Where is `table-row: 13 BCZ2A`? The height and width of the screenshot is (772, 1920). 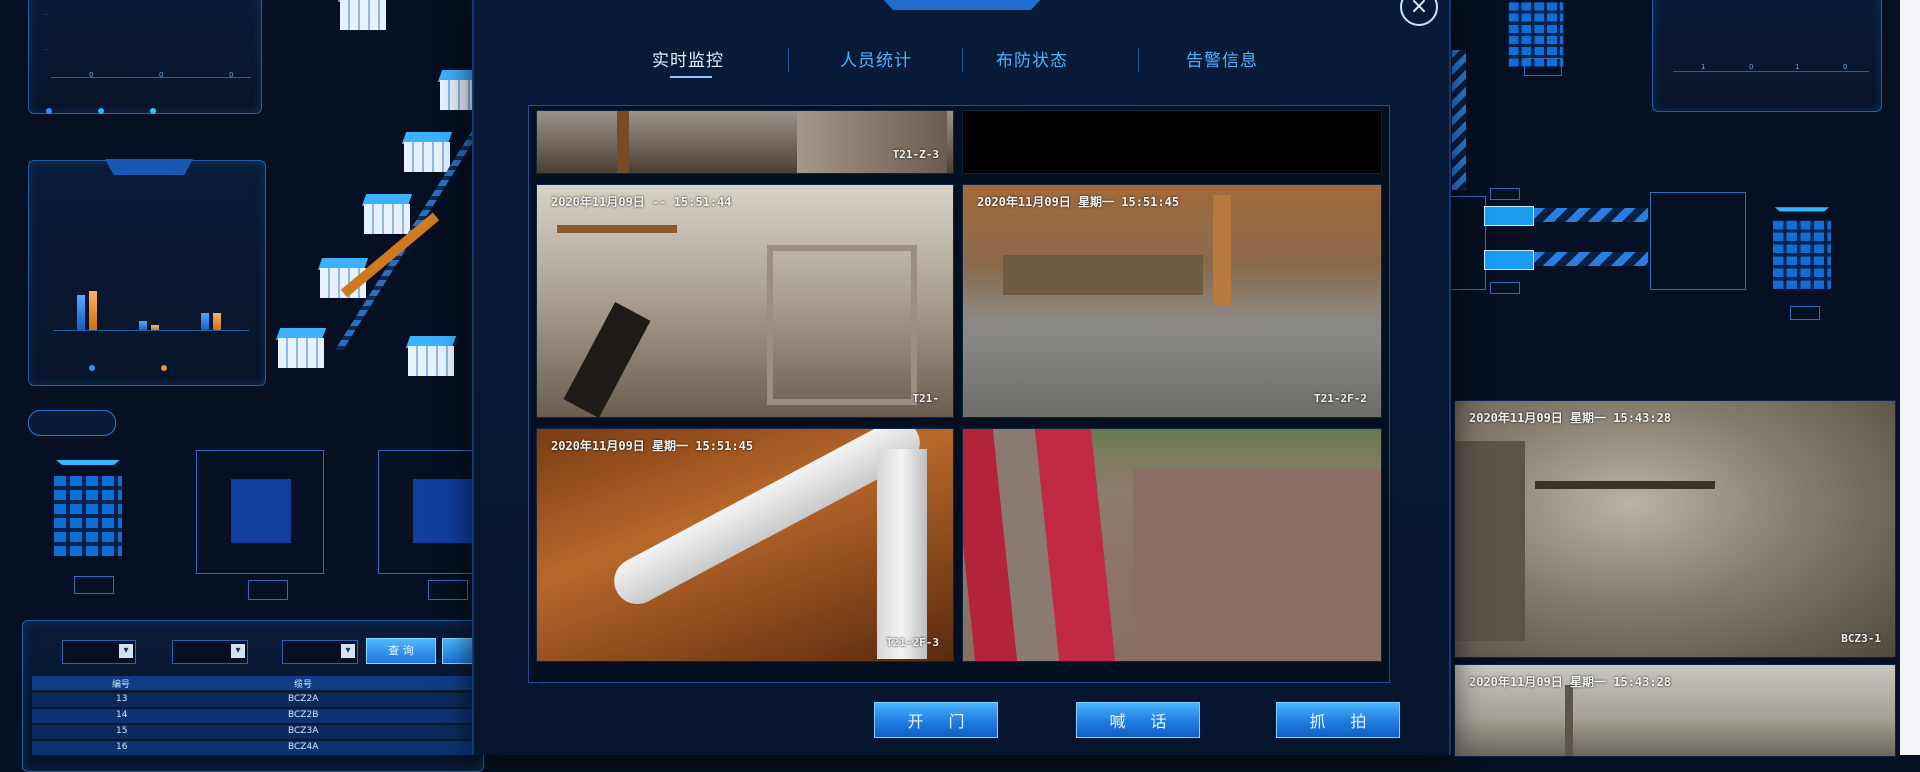 table-row: 13 BCZ2A is located at coordinates (252, 700).